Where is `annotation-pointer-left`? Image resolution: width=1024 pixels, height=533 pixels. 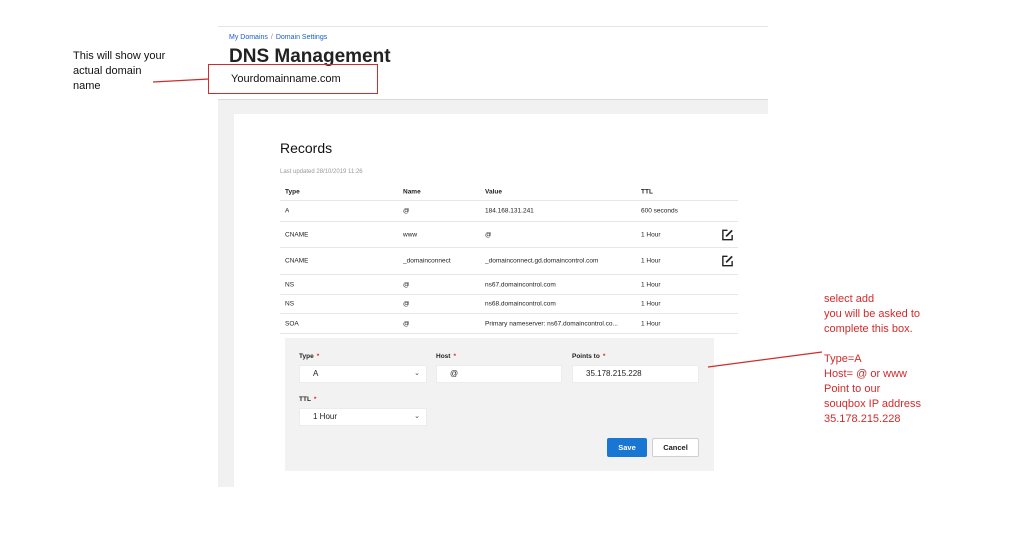 annotation-pointer-left is located at coordinates (181, 80).